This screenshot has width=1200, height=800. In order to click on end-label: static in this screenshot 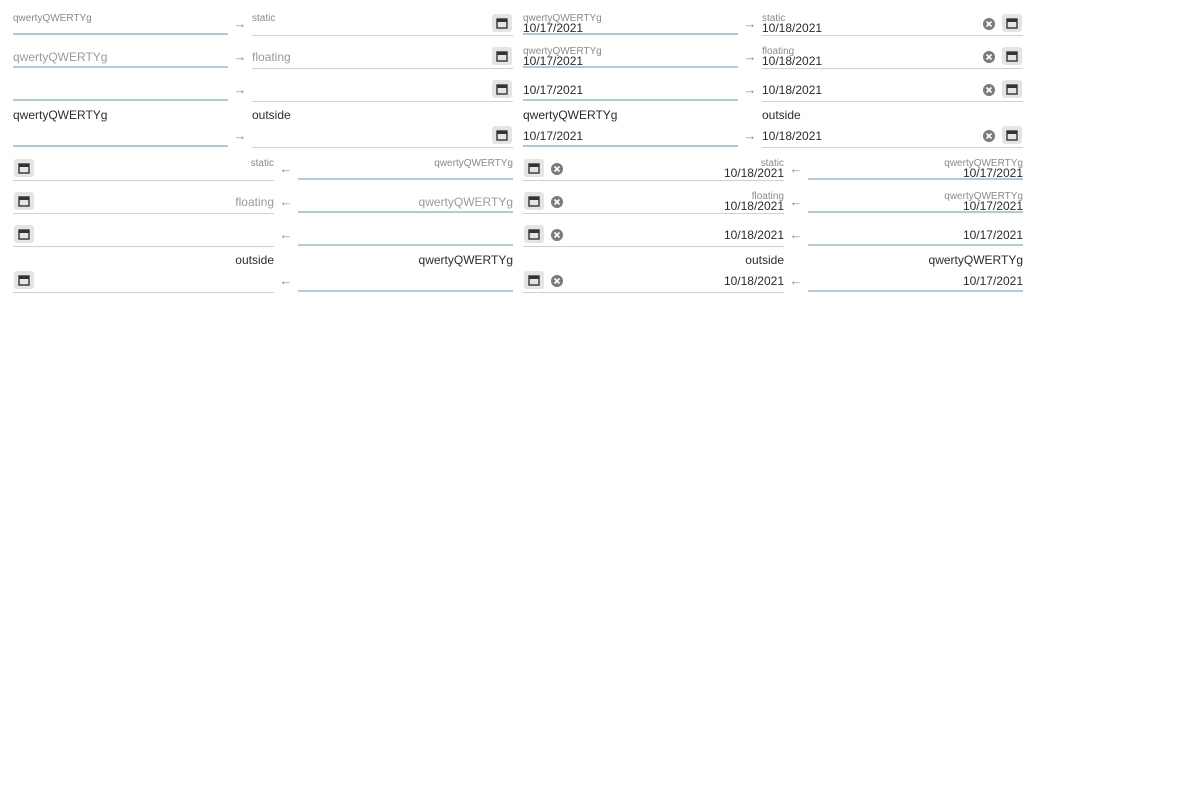, I will do `click(264, 18)`.